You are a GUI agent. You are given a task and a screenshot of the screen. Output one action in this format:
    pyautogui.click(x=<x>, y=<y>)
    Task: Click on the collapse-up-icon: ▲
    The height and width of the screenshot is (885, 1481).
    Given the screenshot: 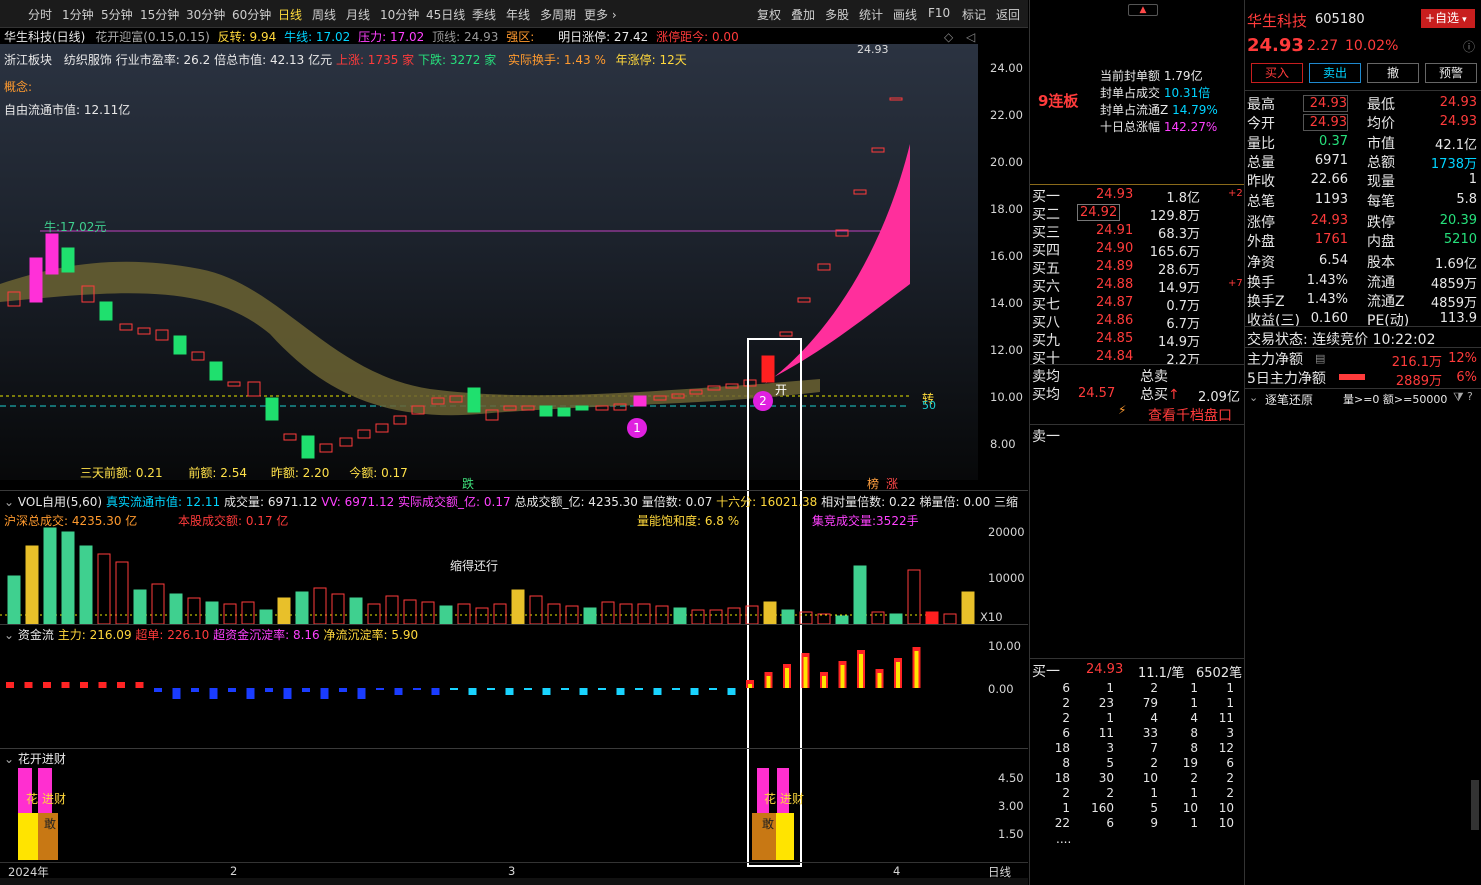 What is the action you would take?
    pyautogui.click(x=1143, y=10)
    